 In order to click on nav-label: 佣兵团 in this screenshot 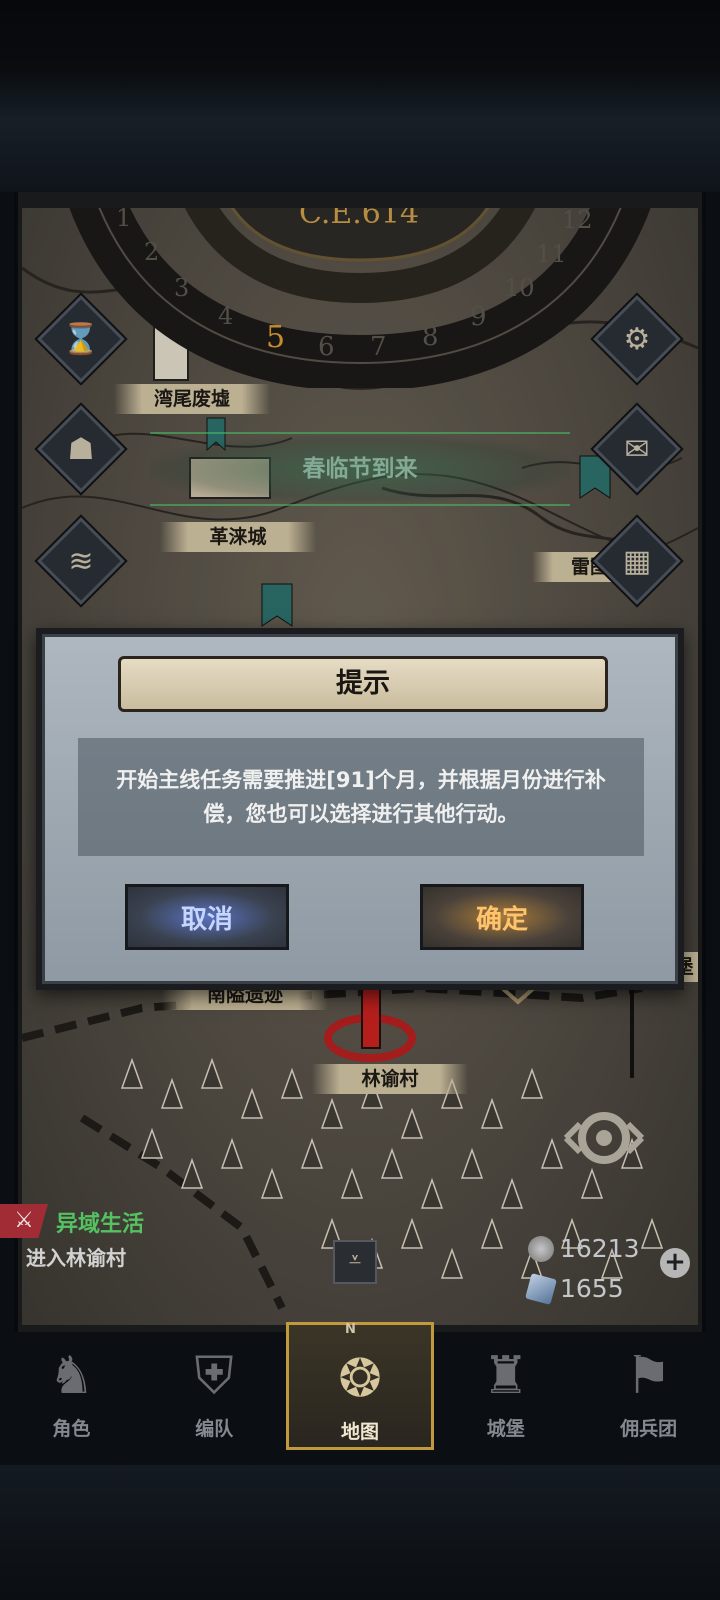, I will do `click(649, 1429)`.